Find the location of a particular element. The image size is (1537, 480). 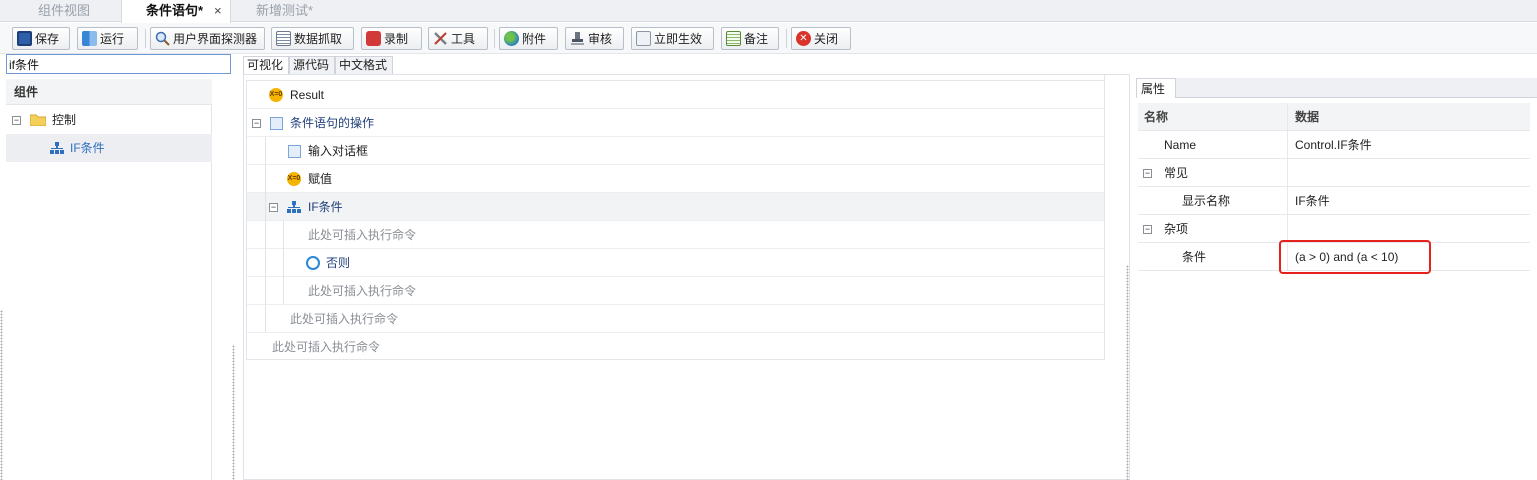

tools-button: 工具 is located at coordinates (458, 38).